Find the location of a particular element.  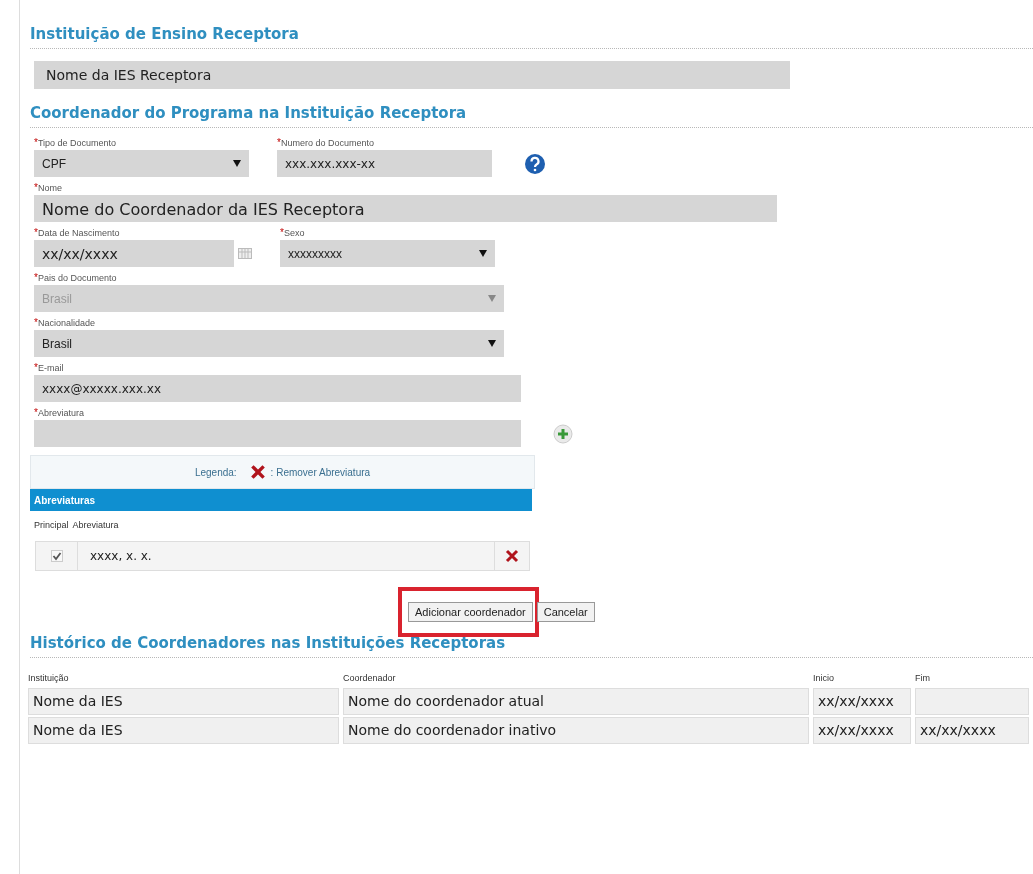

column-header: Instituição is located at coordinates (49, 679).